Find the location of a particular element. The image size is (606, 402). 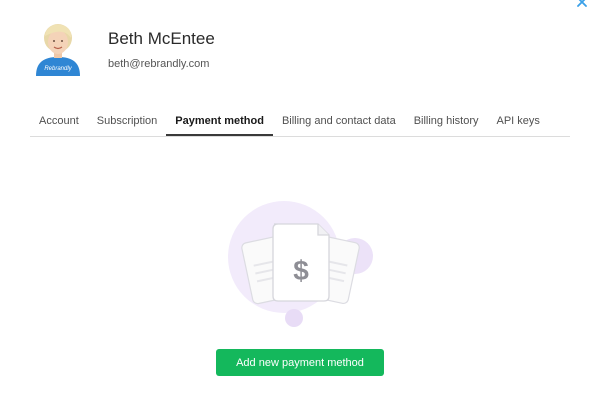

tab-api-keys: API keys is located at coordinates (518, 122).